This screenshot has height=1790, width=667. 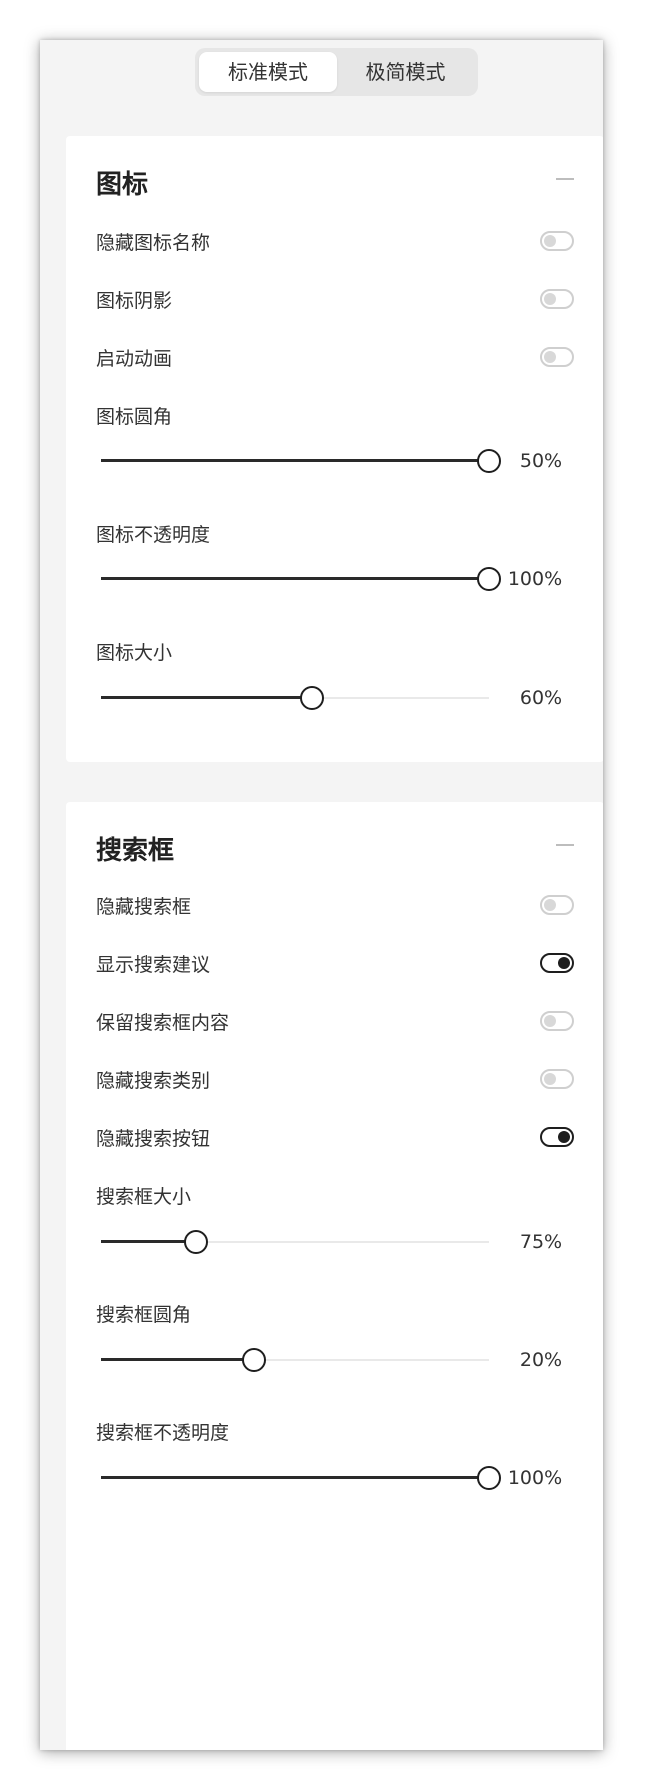 What do you see at coordinates (541, 1360) in the screenshot?
I see `slider-value: 20%` at bounding box center [541, 1360].